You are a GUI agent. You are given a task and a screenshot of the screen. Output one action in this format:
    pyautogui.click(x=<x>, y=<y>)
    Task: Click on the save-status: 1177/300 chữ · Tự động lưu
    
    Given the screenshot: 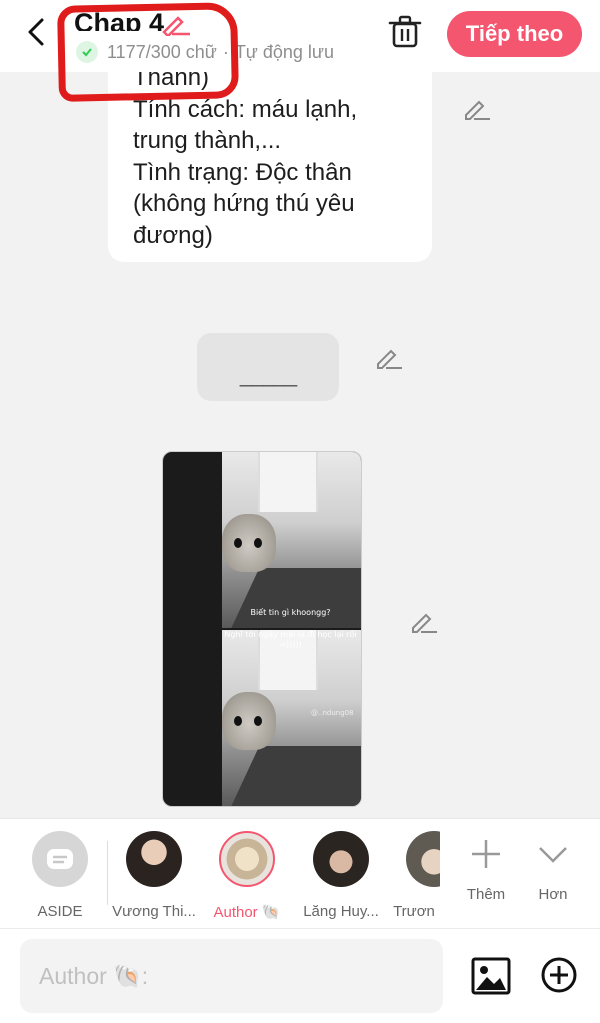 What is the action you would take?
    pyautogui.click(x=205, y=52)
    